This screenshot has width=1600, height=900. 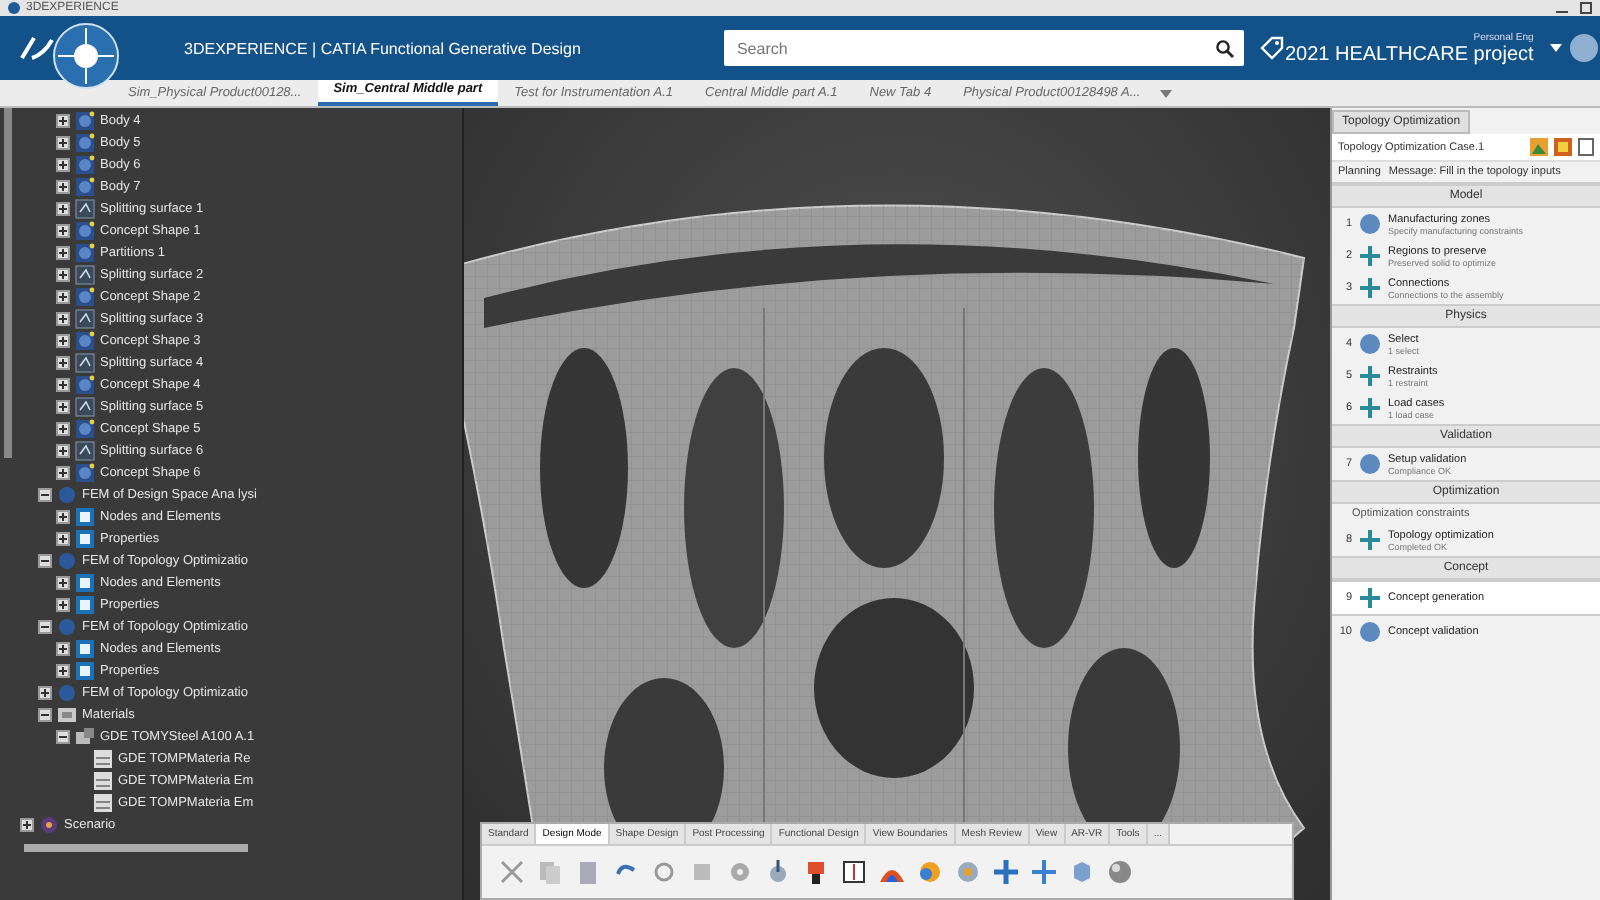 I want to click on materials-icon, so click(x=67, y=715).